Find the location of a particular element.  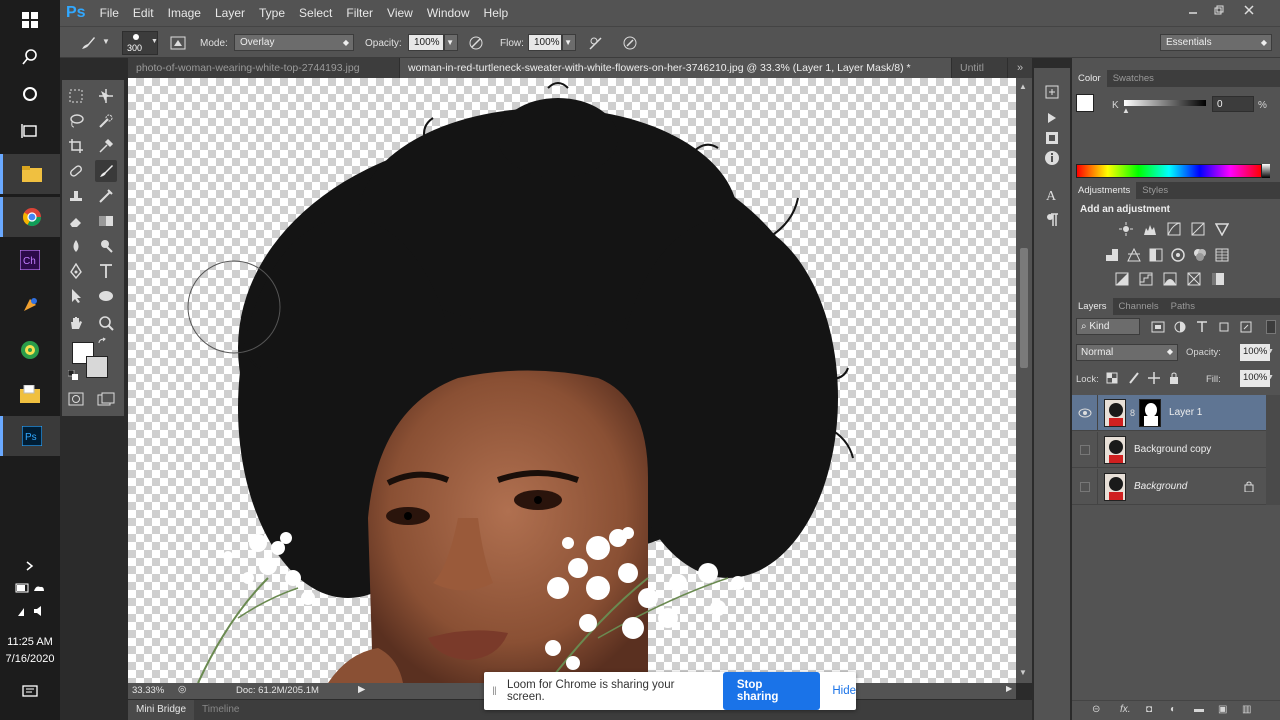

eyedropper-icon is located at coordinates (106, 146).